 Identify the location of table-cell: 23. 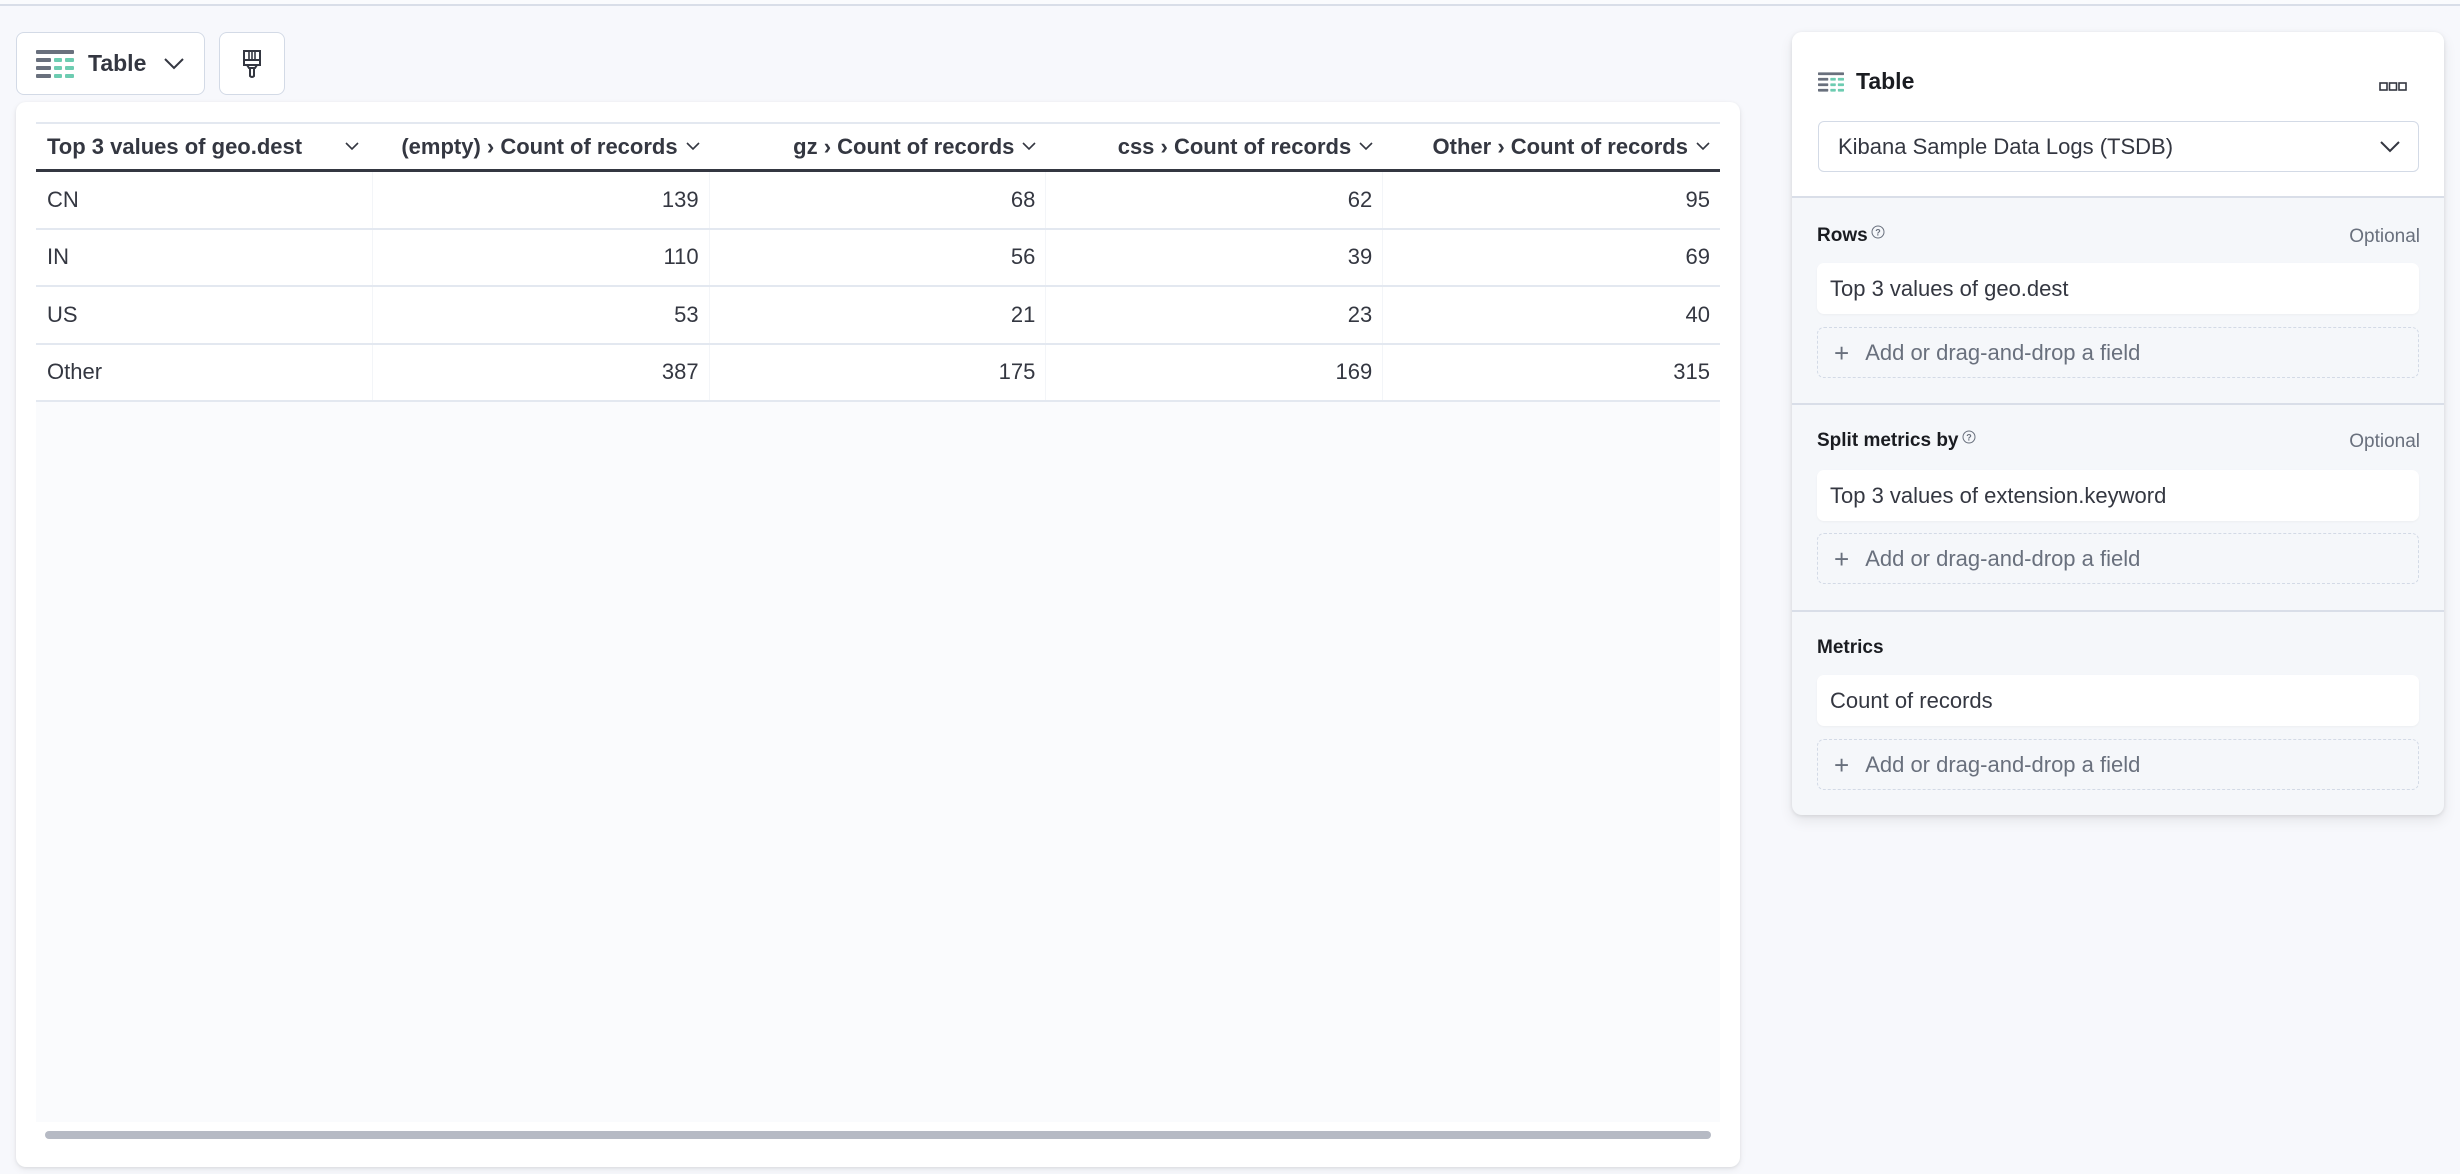
(1215, 315).